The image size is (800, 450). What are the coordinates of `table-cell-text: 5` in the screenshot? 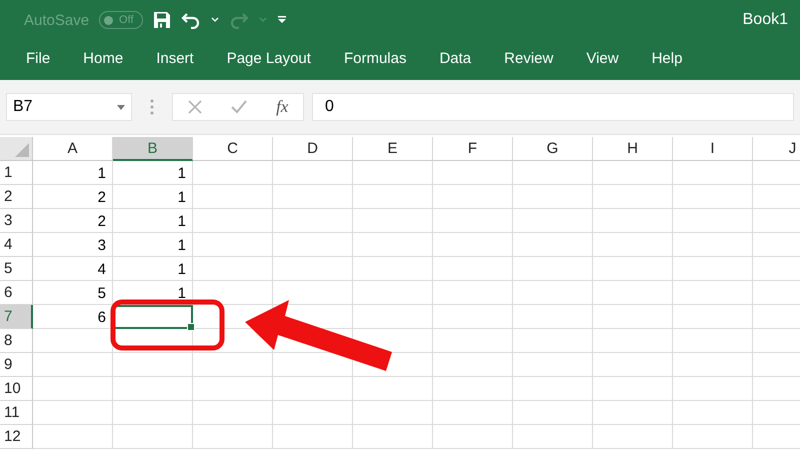 It's located at (101, 294).